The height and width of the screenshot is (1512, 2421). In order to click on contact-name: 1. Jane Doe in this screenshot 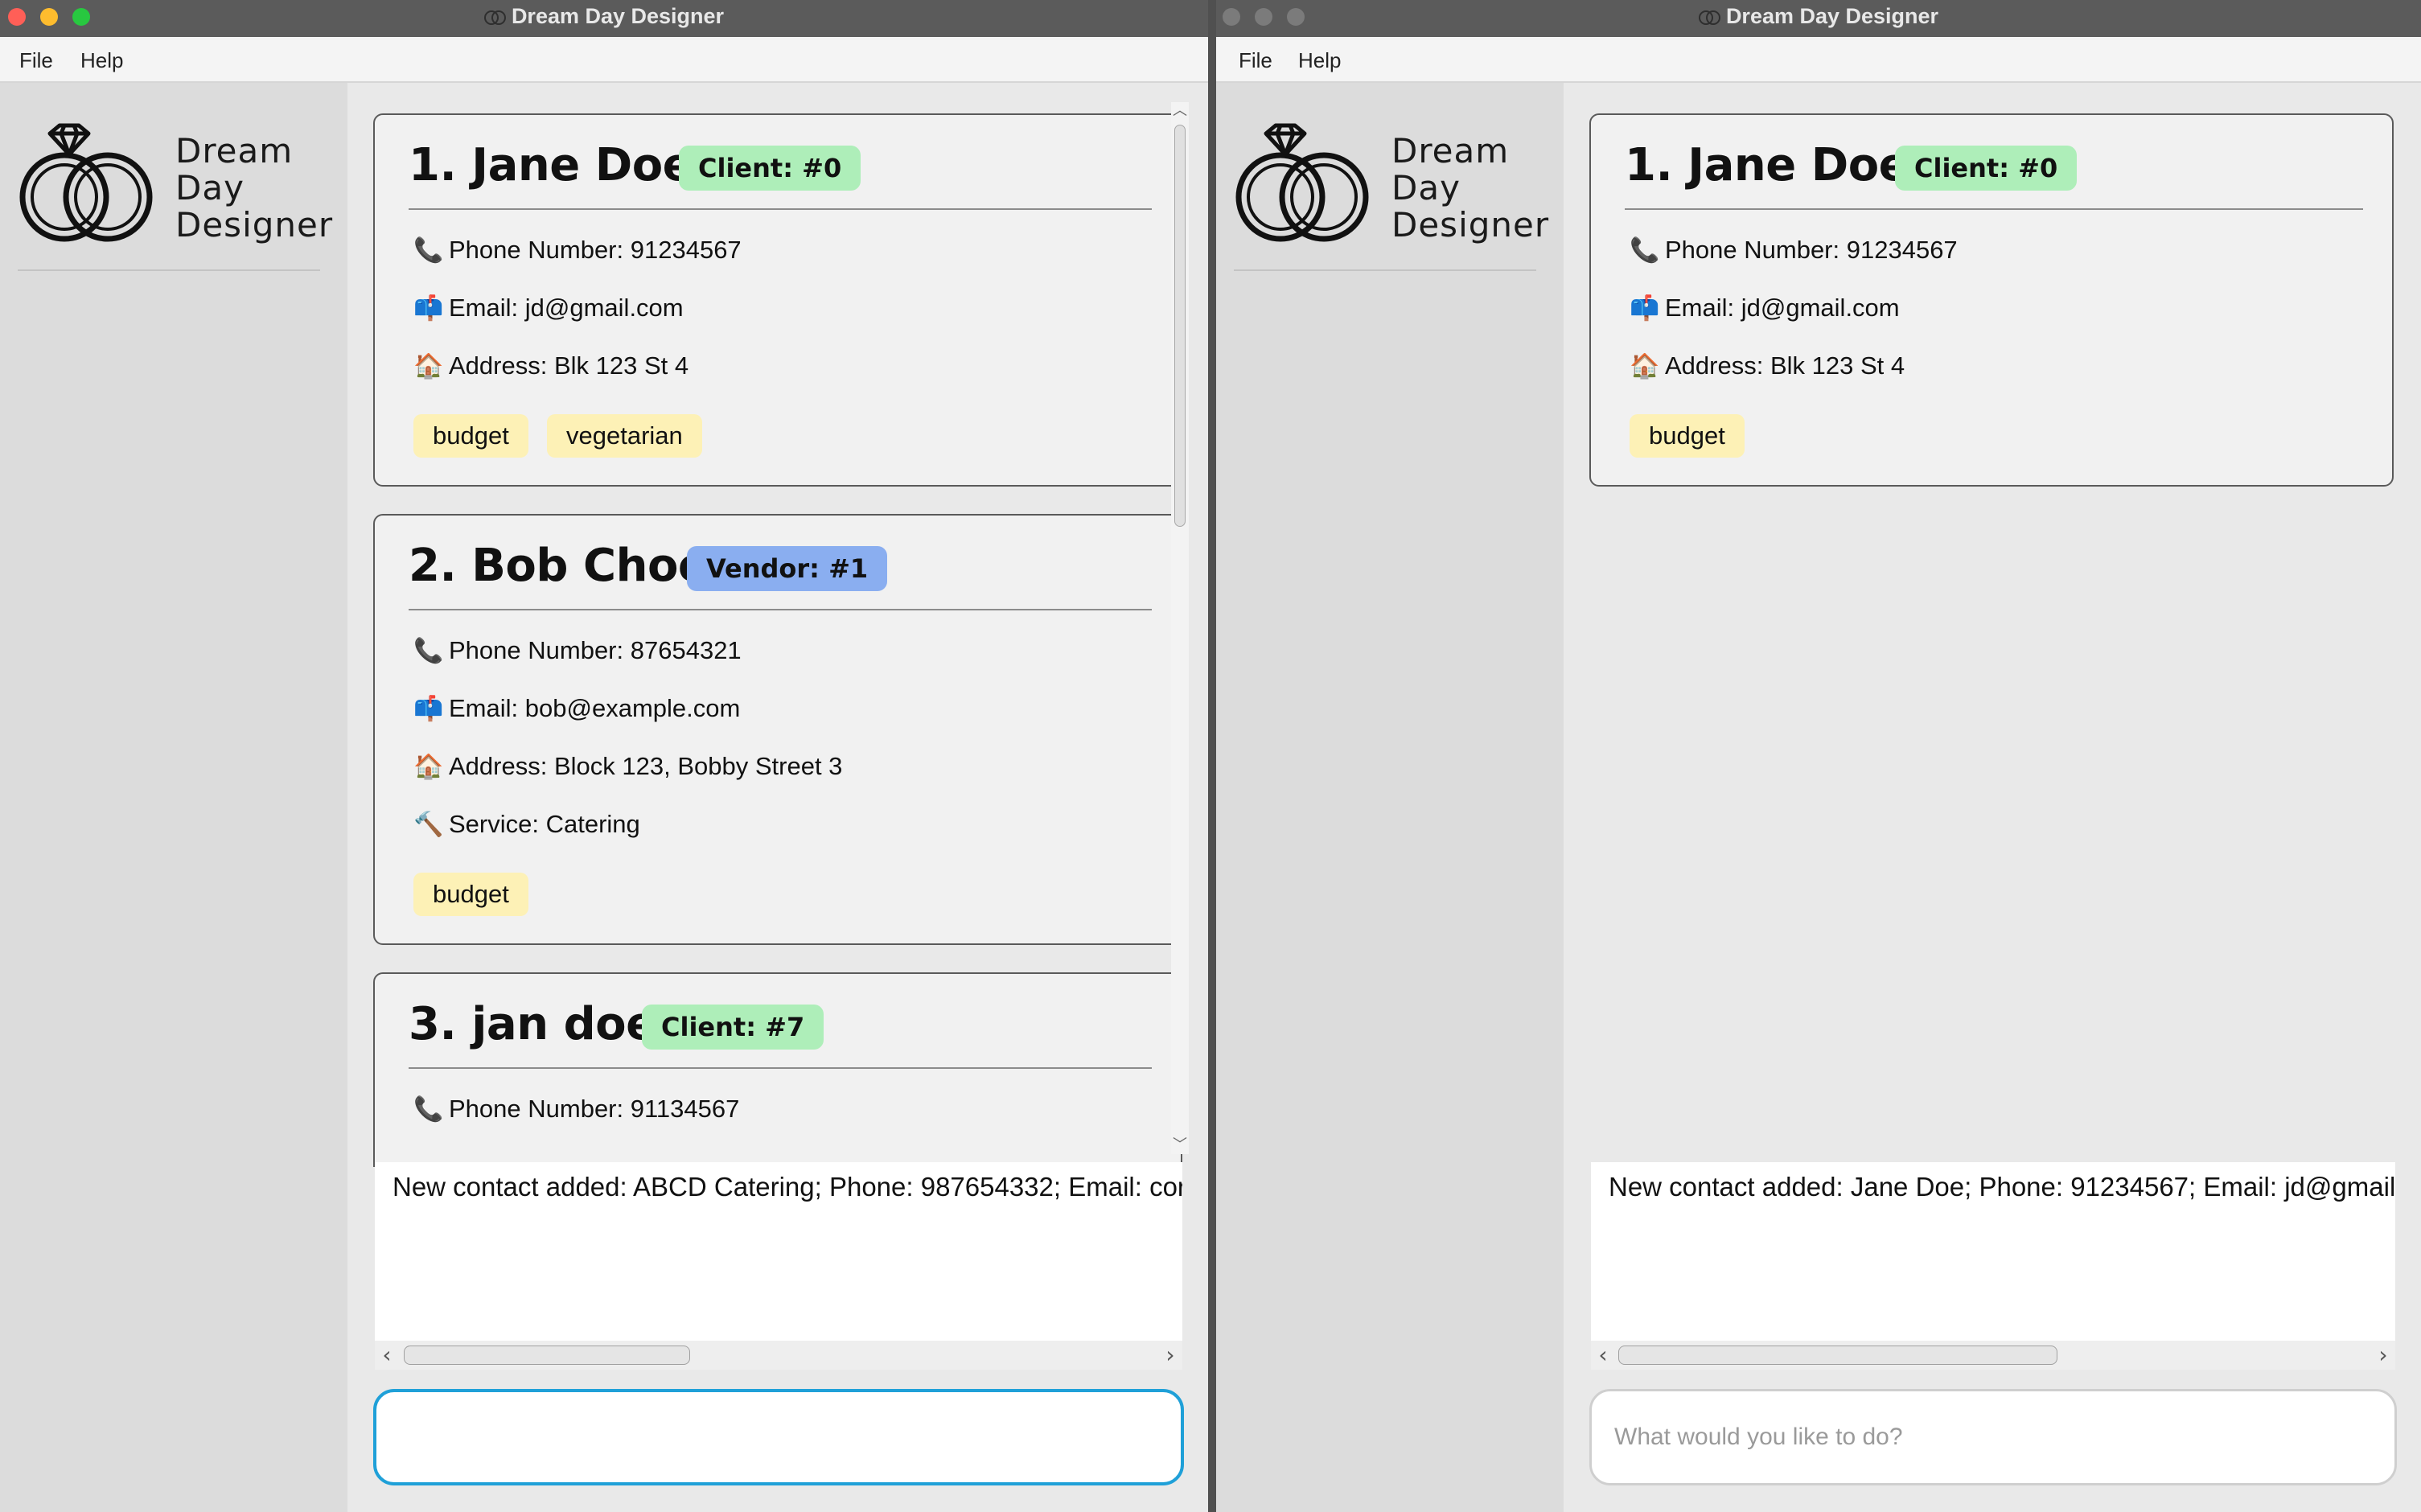, I will do `click(551, 165)`.